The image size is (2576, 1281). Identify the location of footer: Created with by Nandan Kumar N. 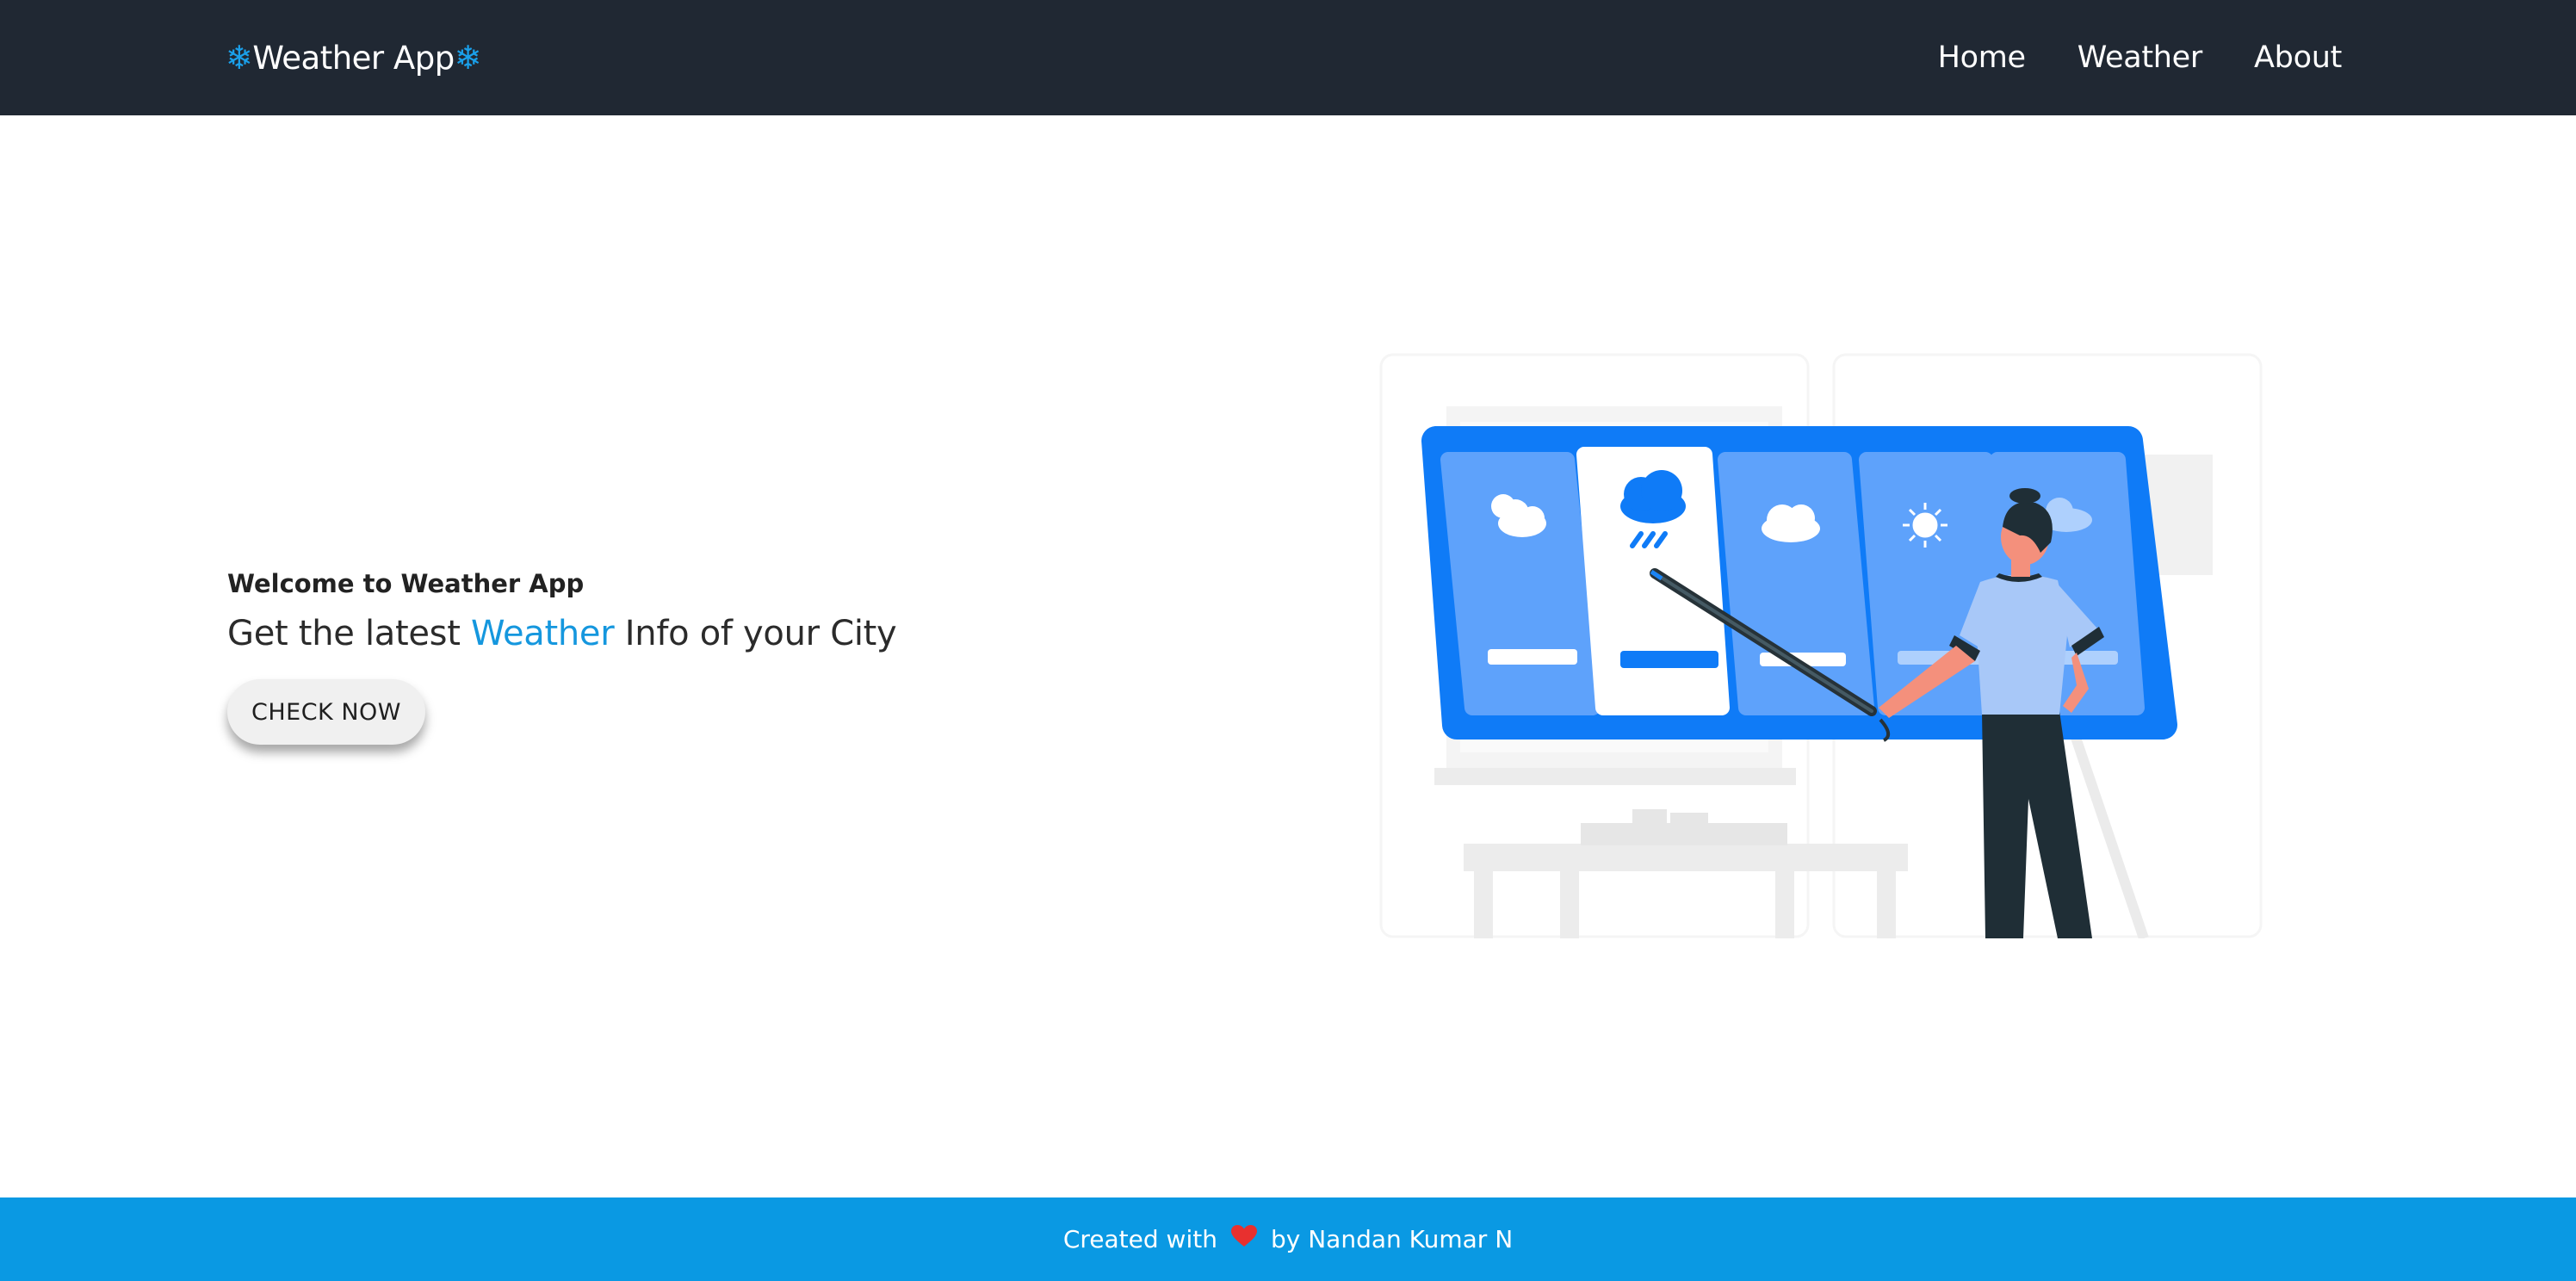
(1288, 1239).